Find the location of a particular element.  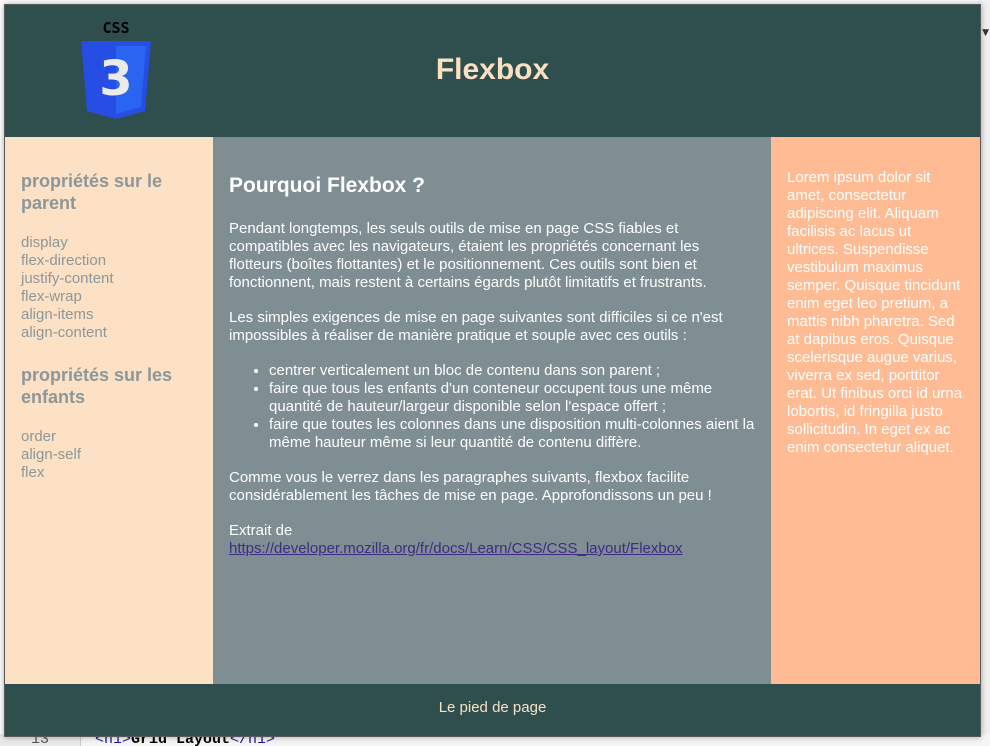

sidebar-item-flex: flex is located at coordinates (33, 472).